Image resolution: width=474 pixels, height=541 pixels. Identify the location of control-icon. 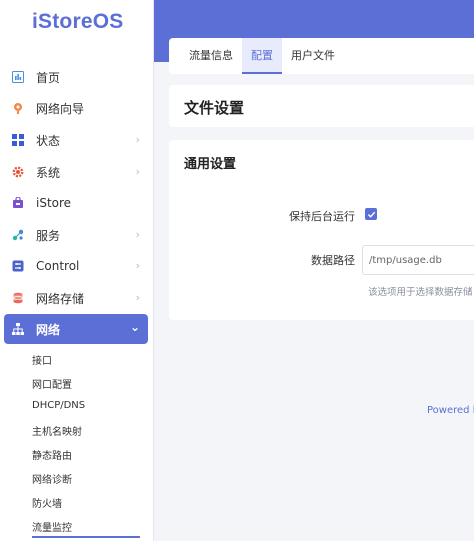
(18, 266).